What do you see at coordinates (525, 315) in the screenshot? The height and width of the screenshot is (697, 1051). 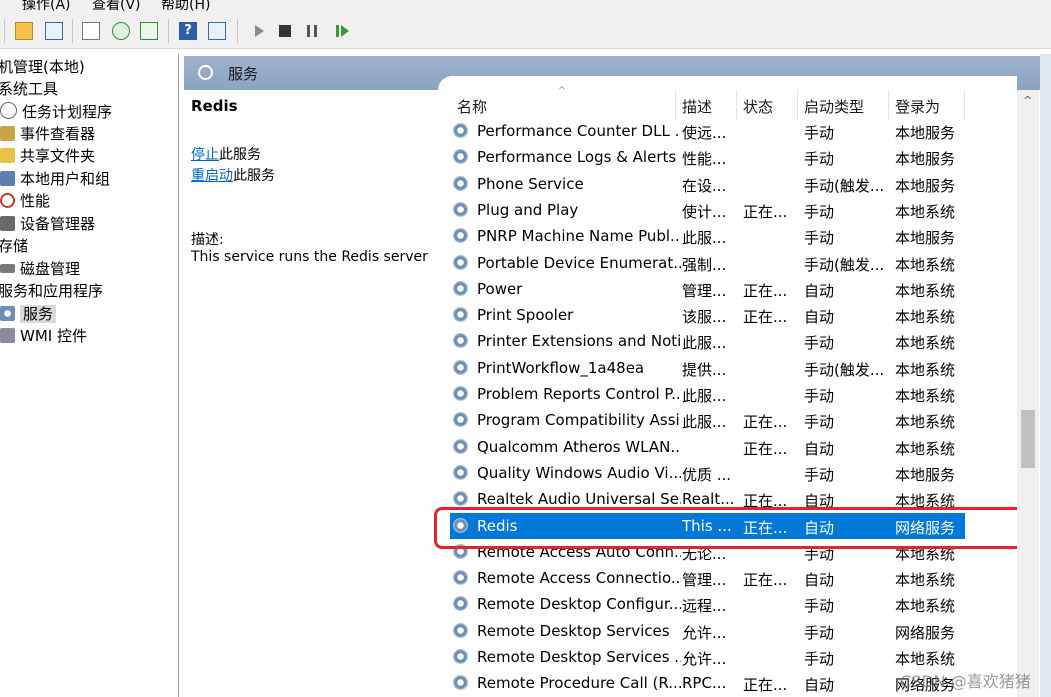 I see `service-name-cell: Print Spooler` at bounding box center [525, 315].